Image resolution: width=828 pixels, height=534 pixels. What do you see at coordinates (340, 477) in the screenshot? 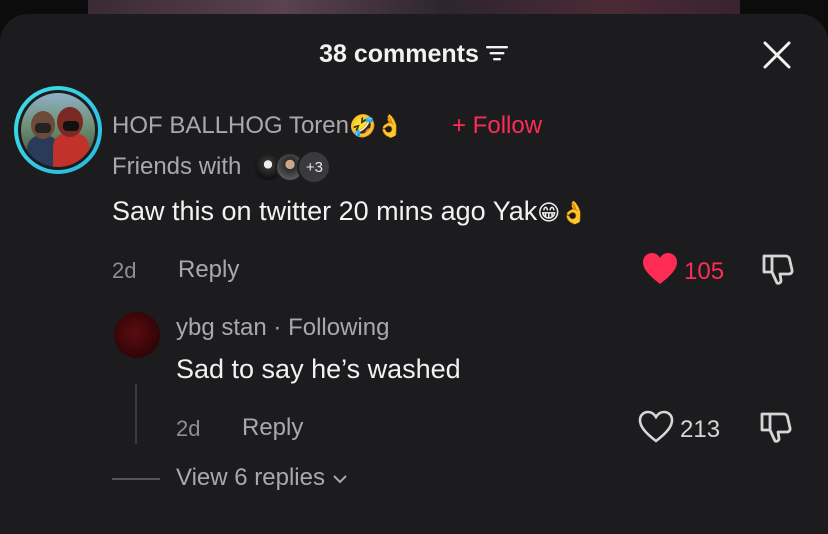
I see `chevron-down-icon` at bounding box center [340, 477].